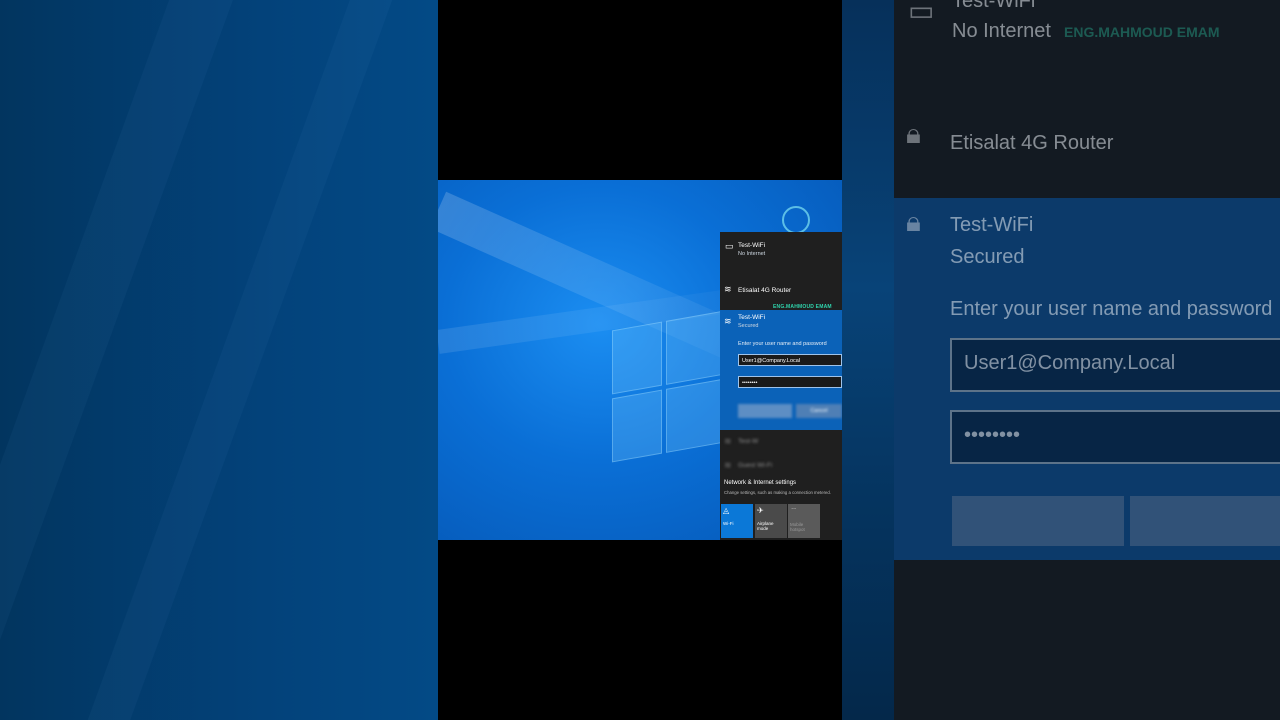  What do you see at coordinates (790, 382) in the screenshot?
I see `password-field: ••••••••` at bounding box center [790, 382].